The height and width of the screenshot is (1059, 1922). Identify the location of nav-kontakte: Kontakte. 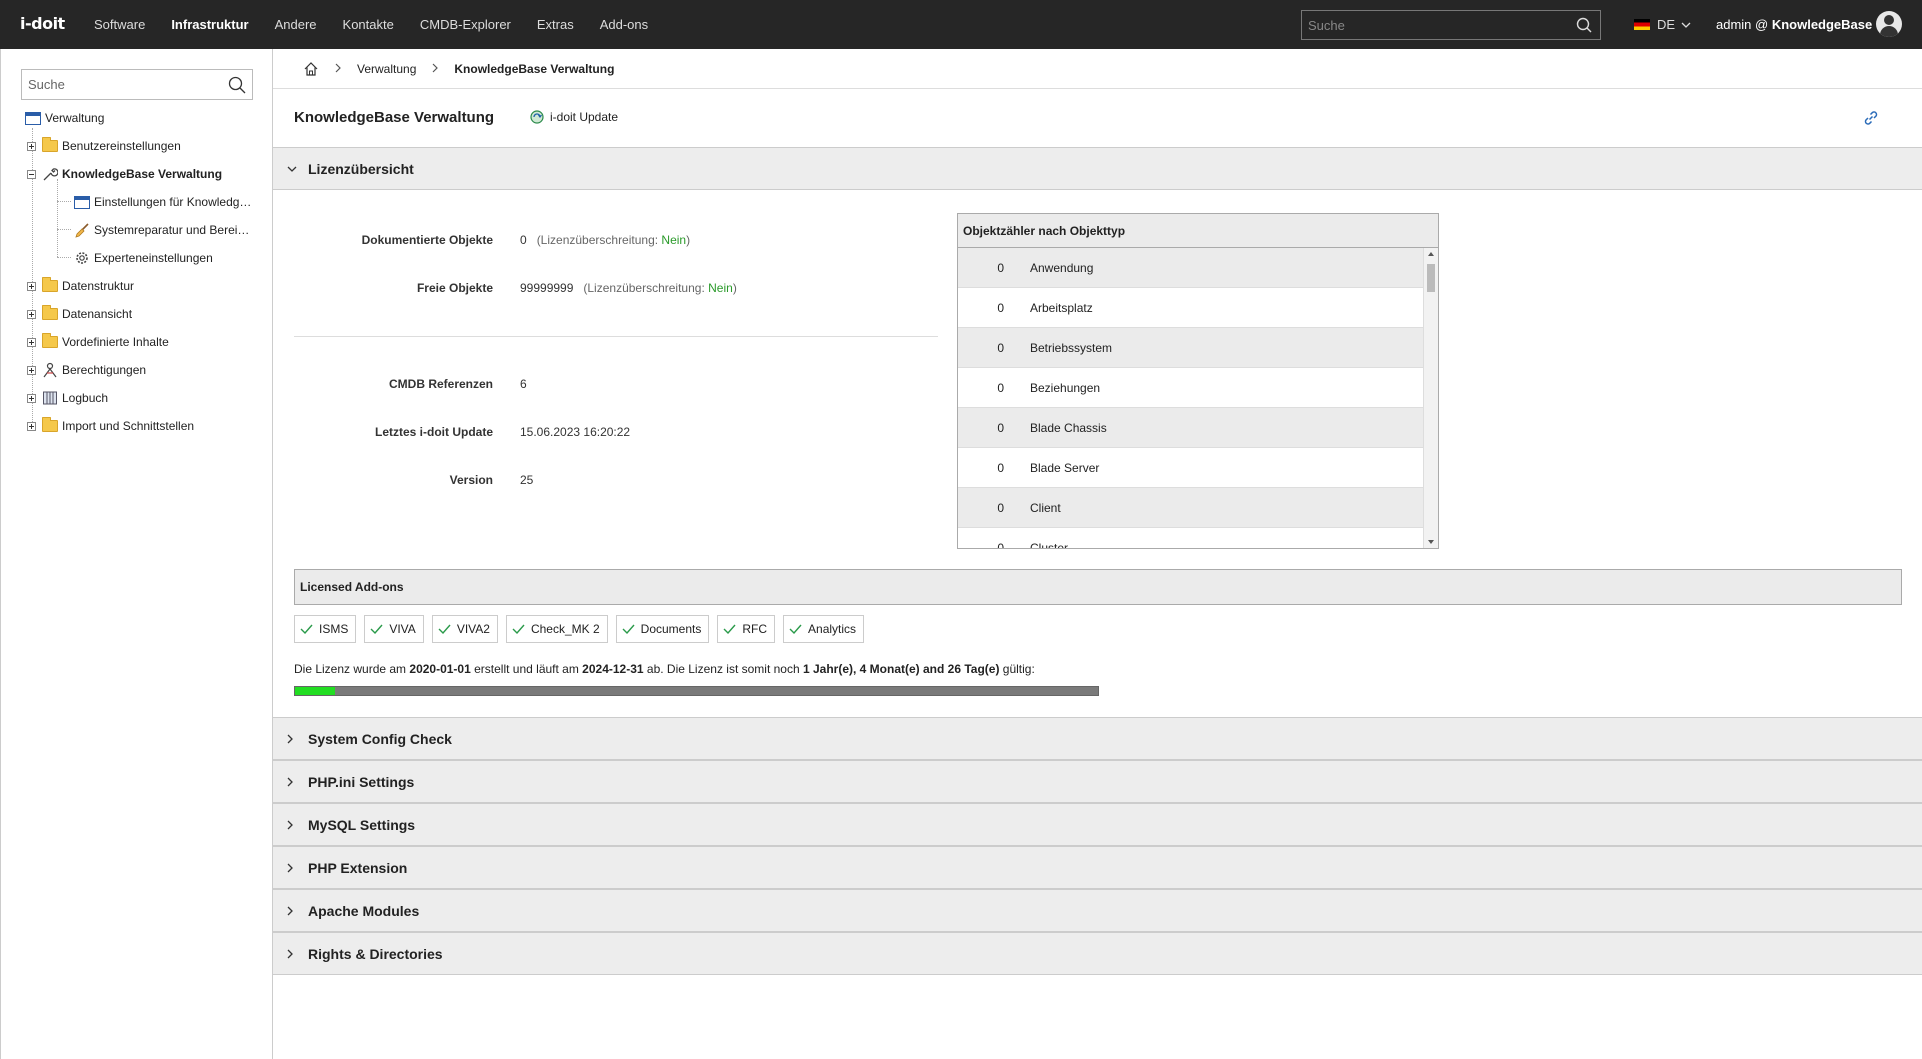
(368, 24).